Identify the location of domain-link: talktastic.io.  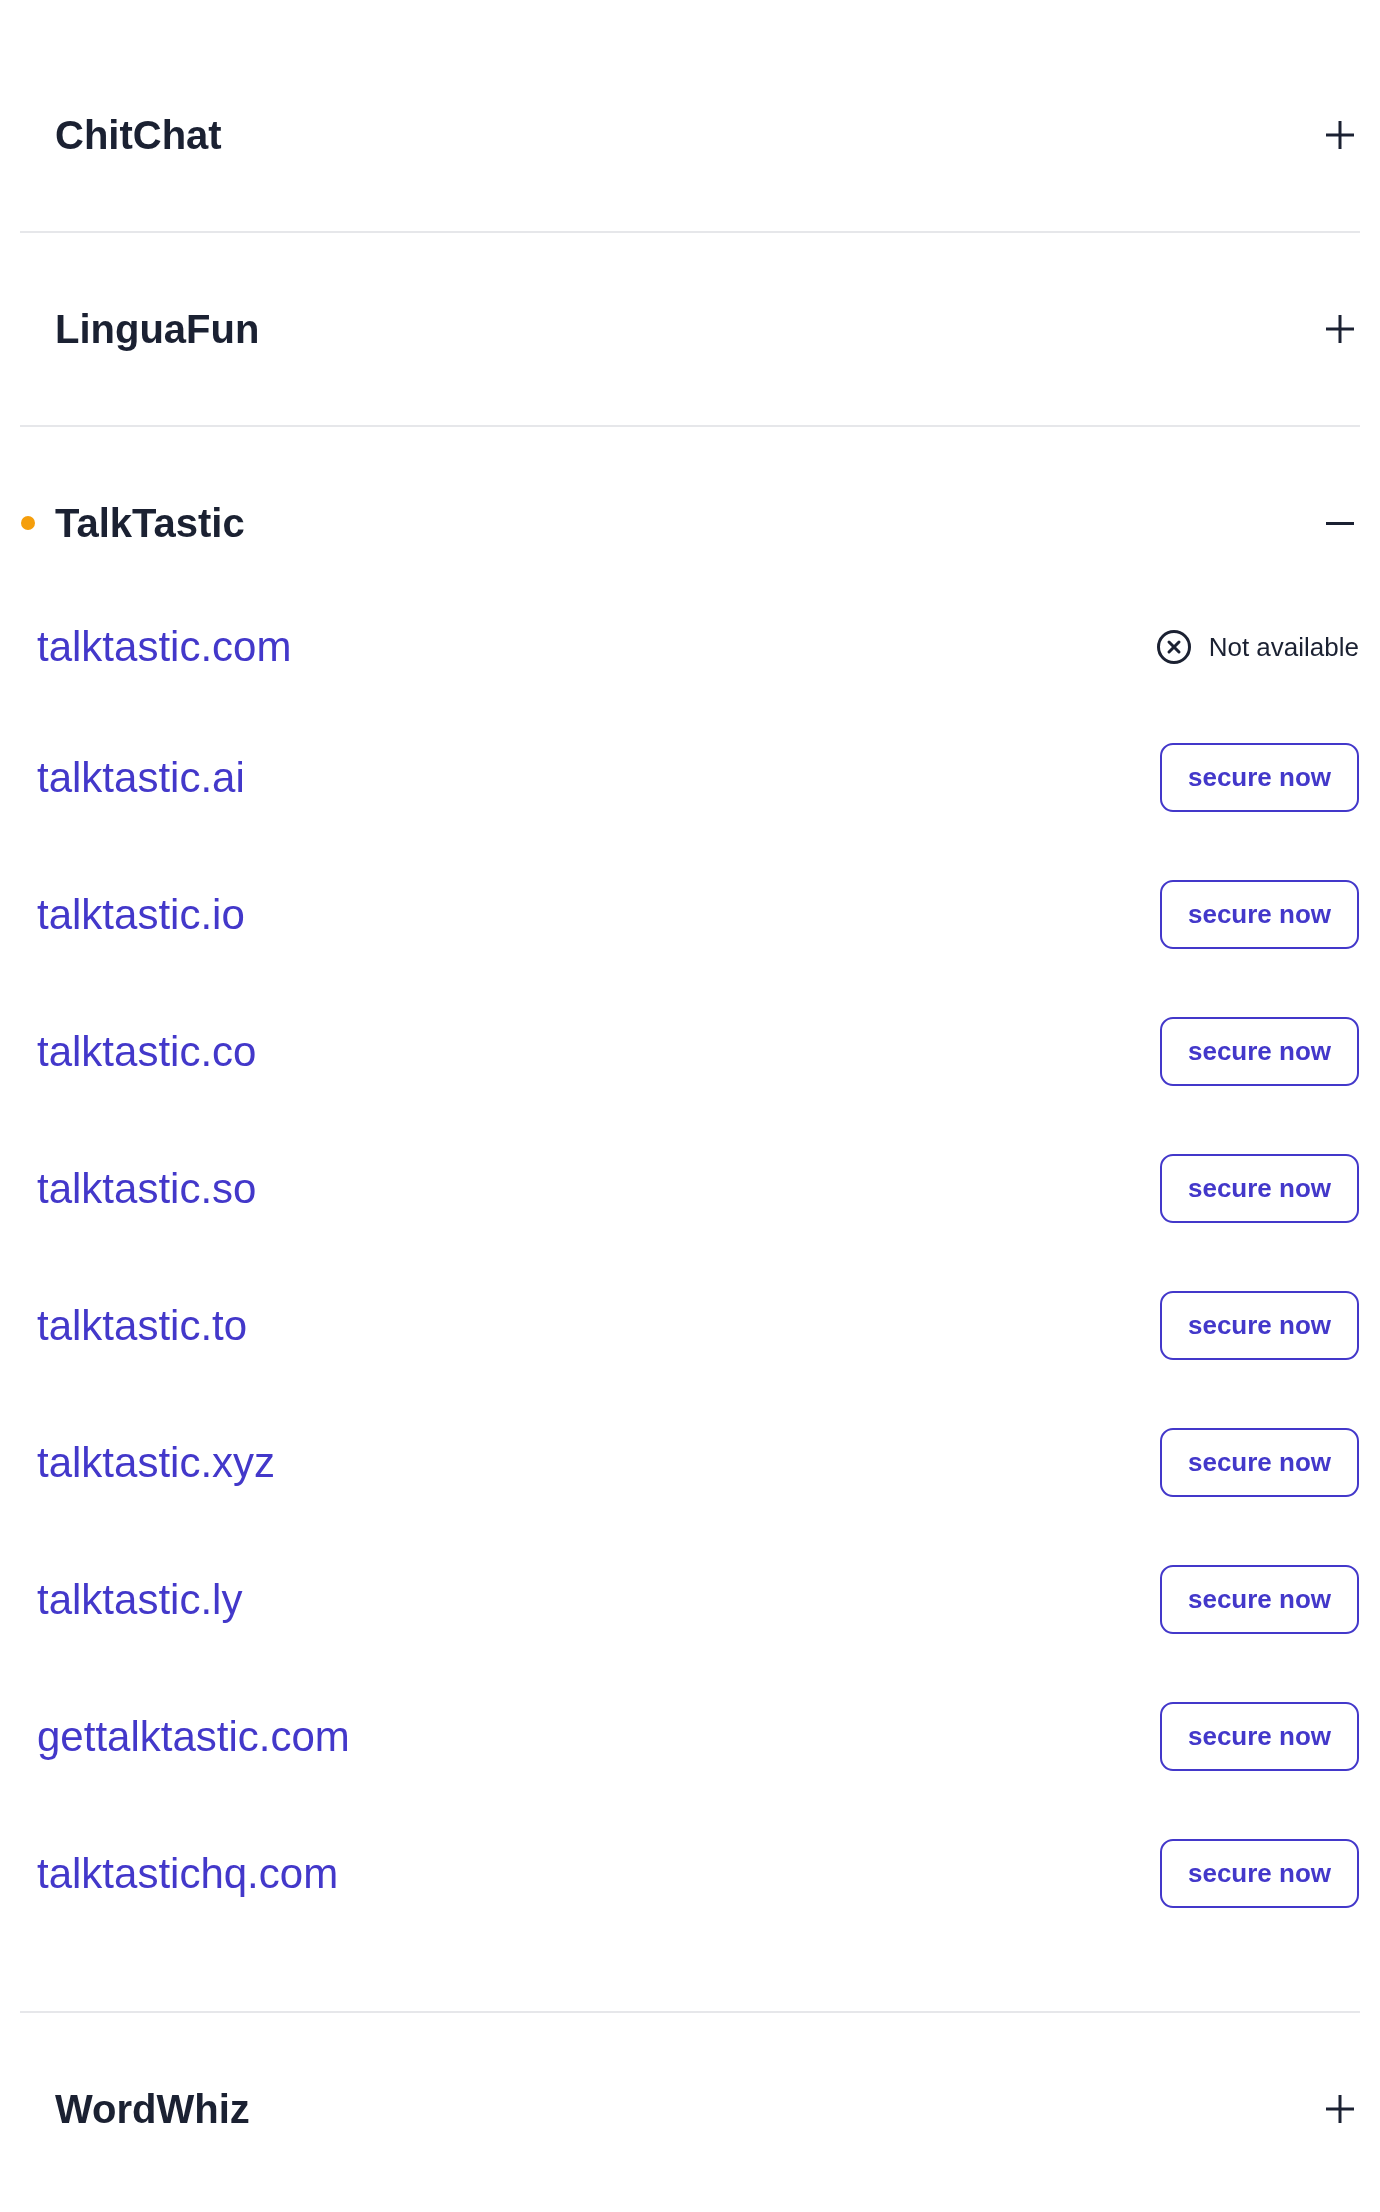
(141, 914).